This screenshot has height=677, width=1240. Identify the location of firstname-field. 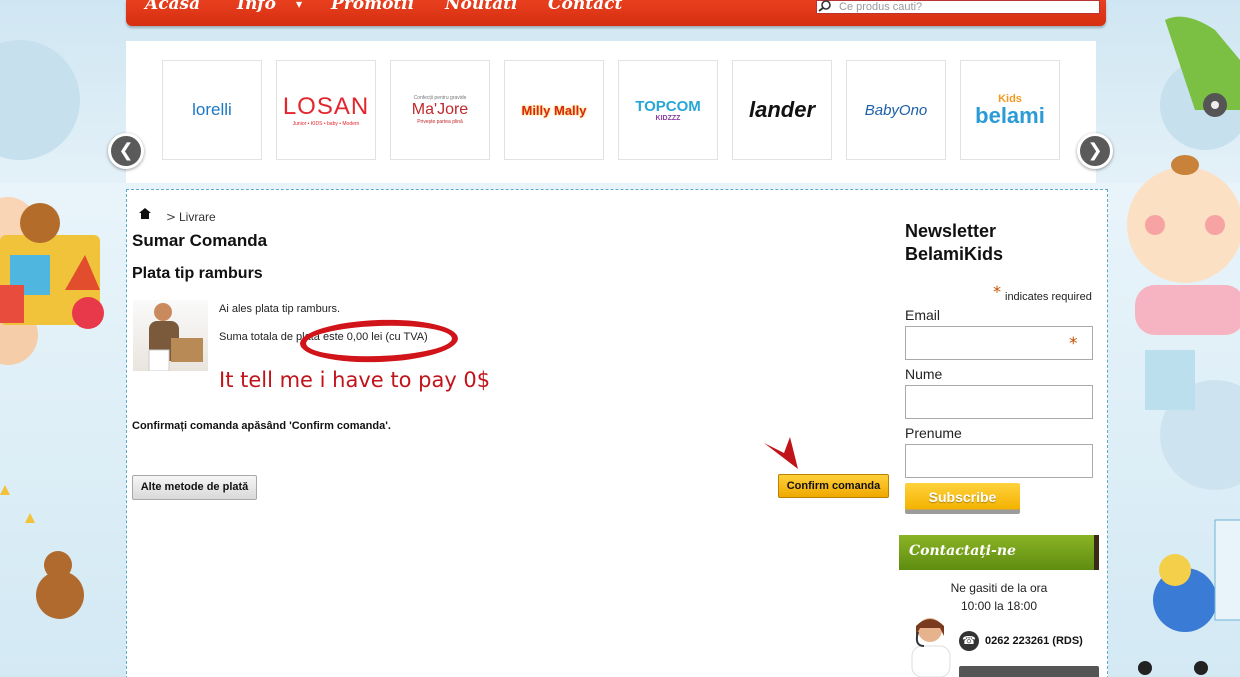
(999, 461).